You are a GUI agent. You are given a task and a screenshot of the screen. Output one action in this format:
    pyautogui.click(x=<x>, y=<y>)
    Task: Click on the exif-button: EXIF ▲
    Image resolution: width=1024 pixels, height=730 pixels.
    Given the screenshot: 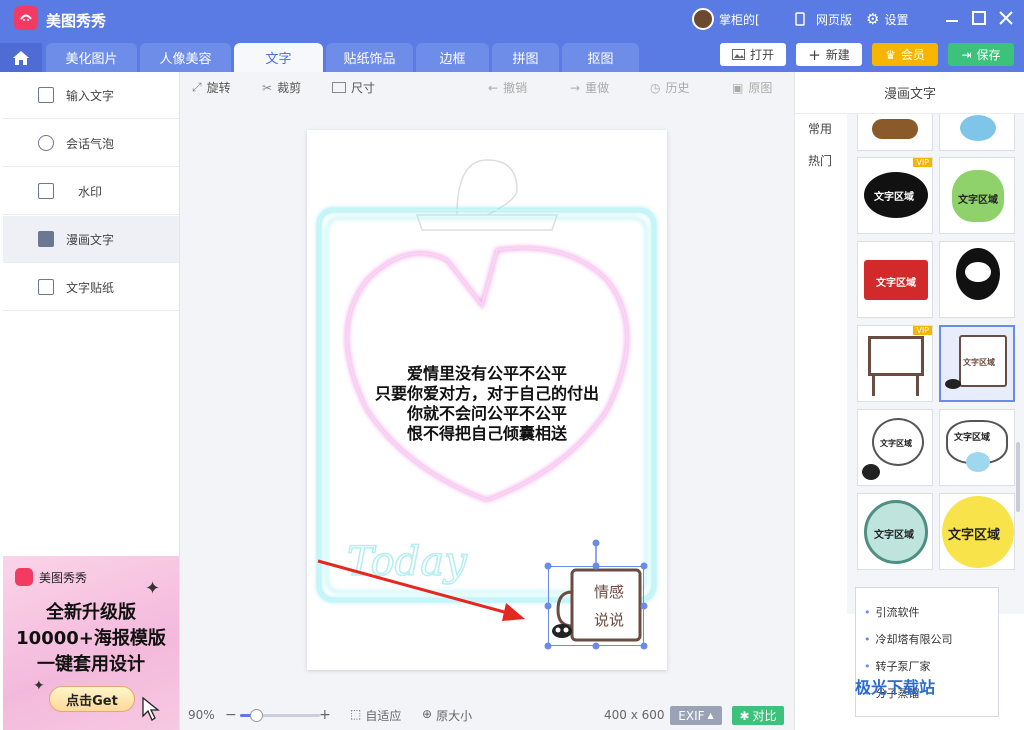 What is the action you would take?
    pyautogui.click(x=696, y=715)
    